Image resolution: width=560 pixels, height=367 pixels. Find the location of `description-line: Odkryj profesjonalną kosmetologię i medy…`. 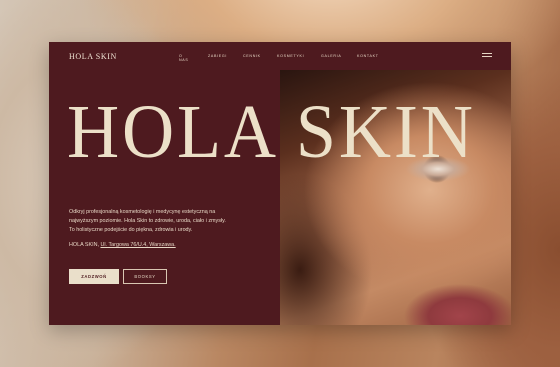

description-line: Odkryj profesjonalną kosmetologię i medy… is located at coordinates (142, 212).